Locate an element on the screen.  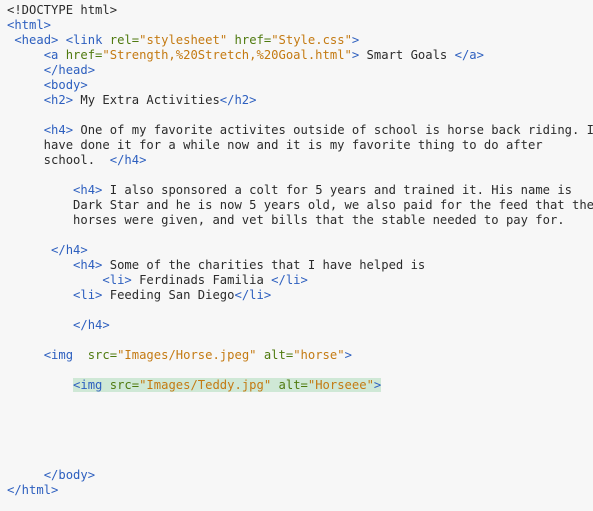
code-token: Ferdinads Familia is located at coordinates (201, 280).